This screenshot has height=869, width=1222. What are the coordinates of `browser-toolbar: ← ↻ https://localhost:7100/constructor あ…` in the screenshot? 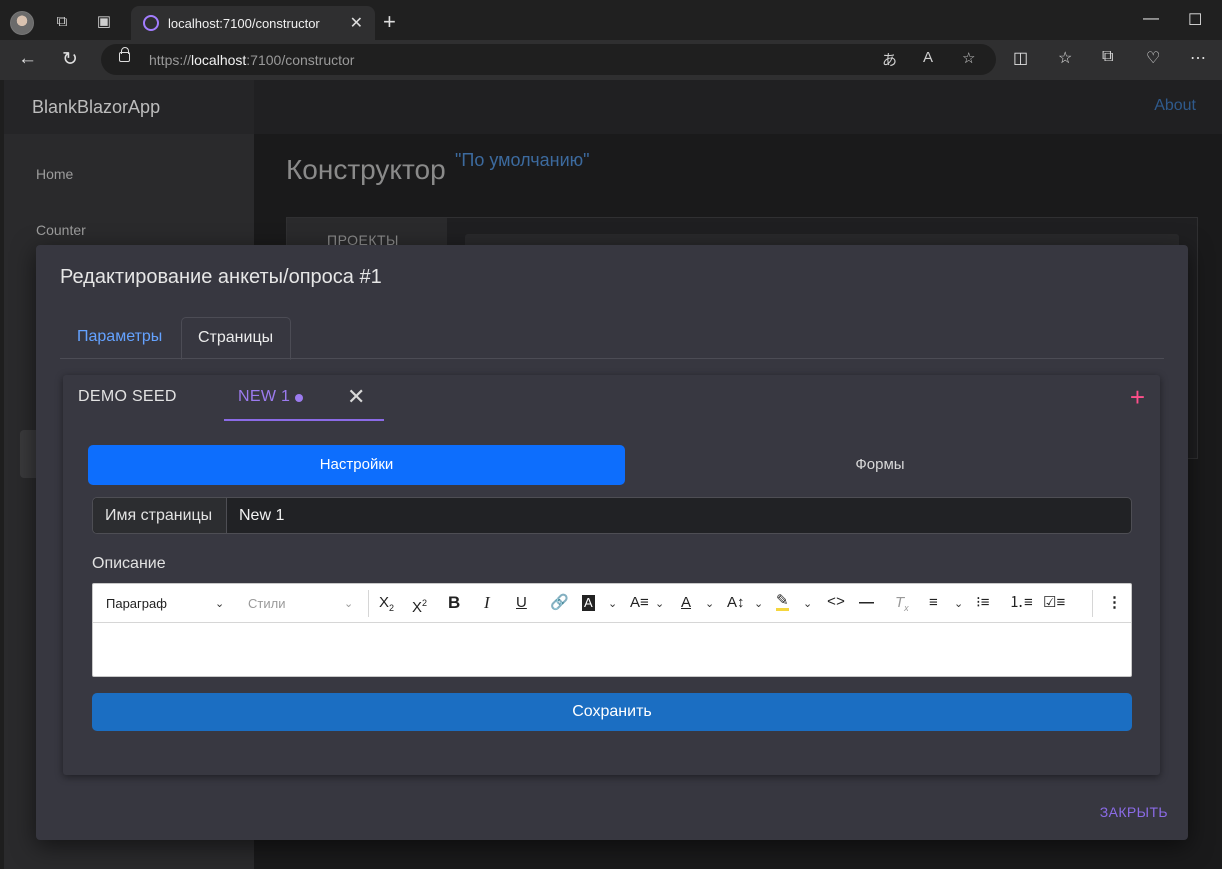 It's located at (611, 60).